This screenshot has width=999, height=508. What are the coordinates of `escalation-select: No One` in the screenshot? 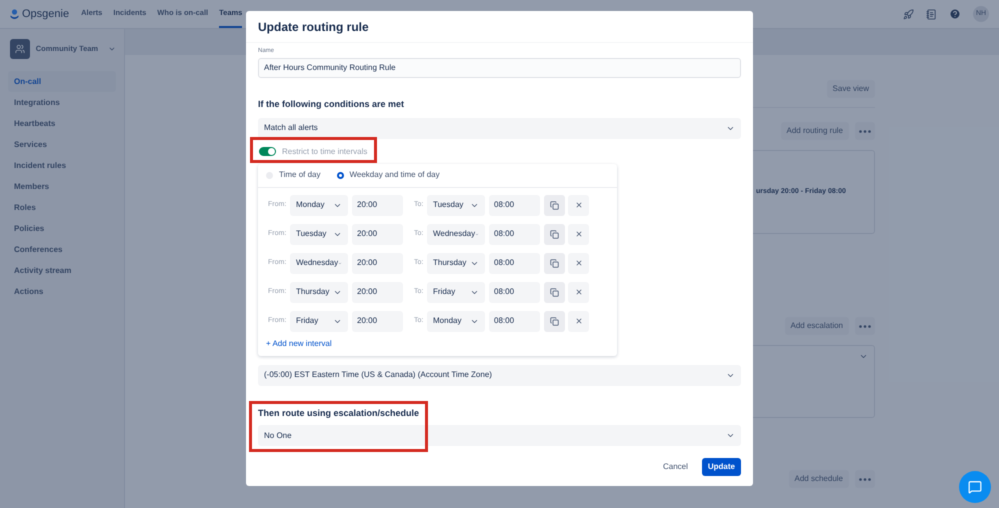 It's located at (499, 435).